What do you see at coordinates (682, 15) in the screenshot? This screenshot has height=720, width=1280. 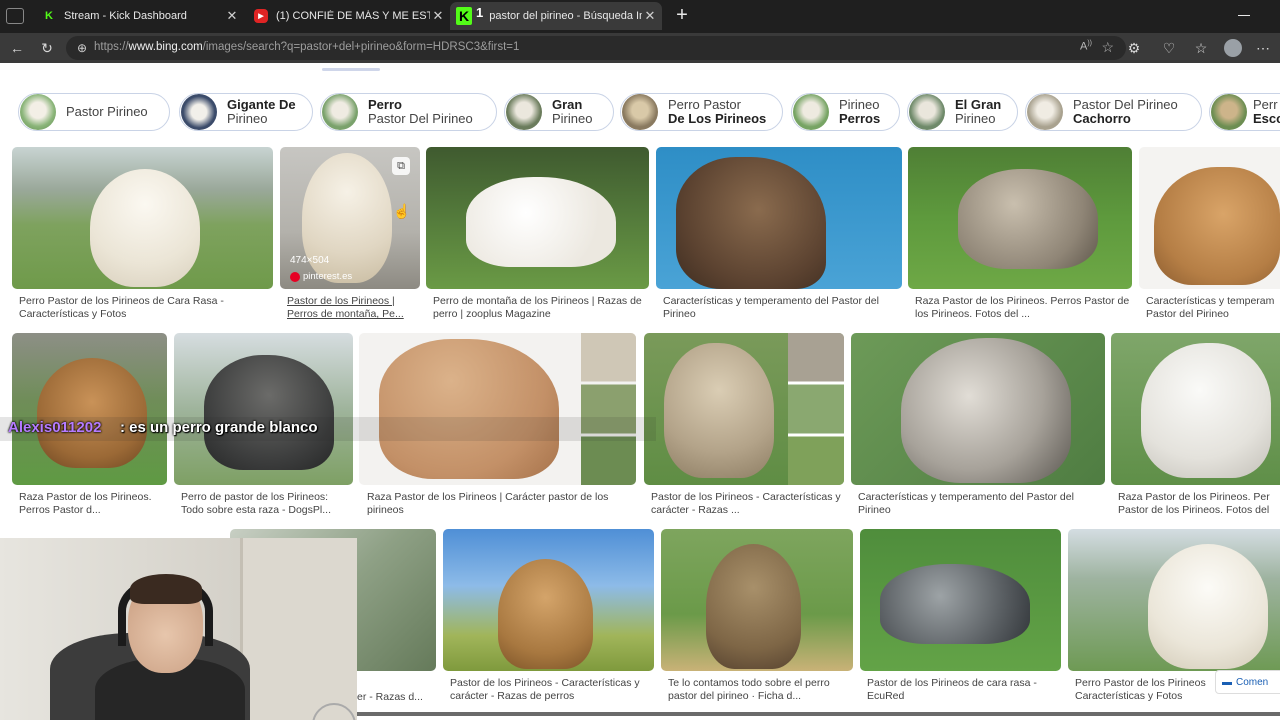 I see `new-tab-icon: +` at bounding box center [682, 15].